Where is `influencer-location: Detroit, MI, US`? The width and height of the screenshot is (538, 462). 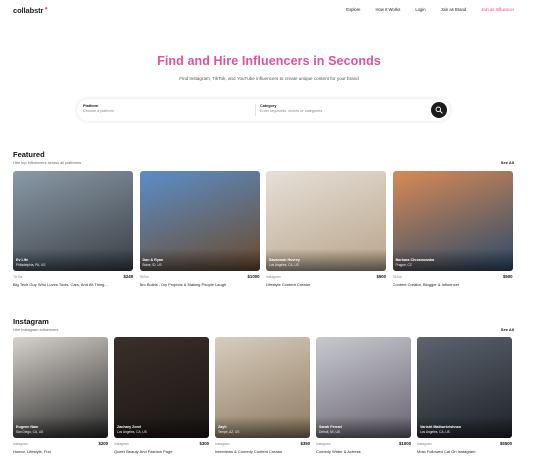
influencer-location: Detroit, MI, US is located at coordinates (329, 432).